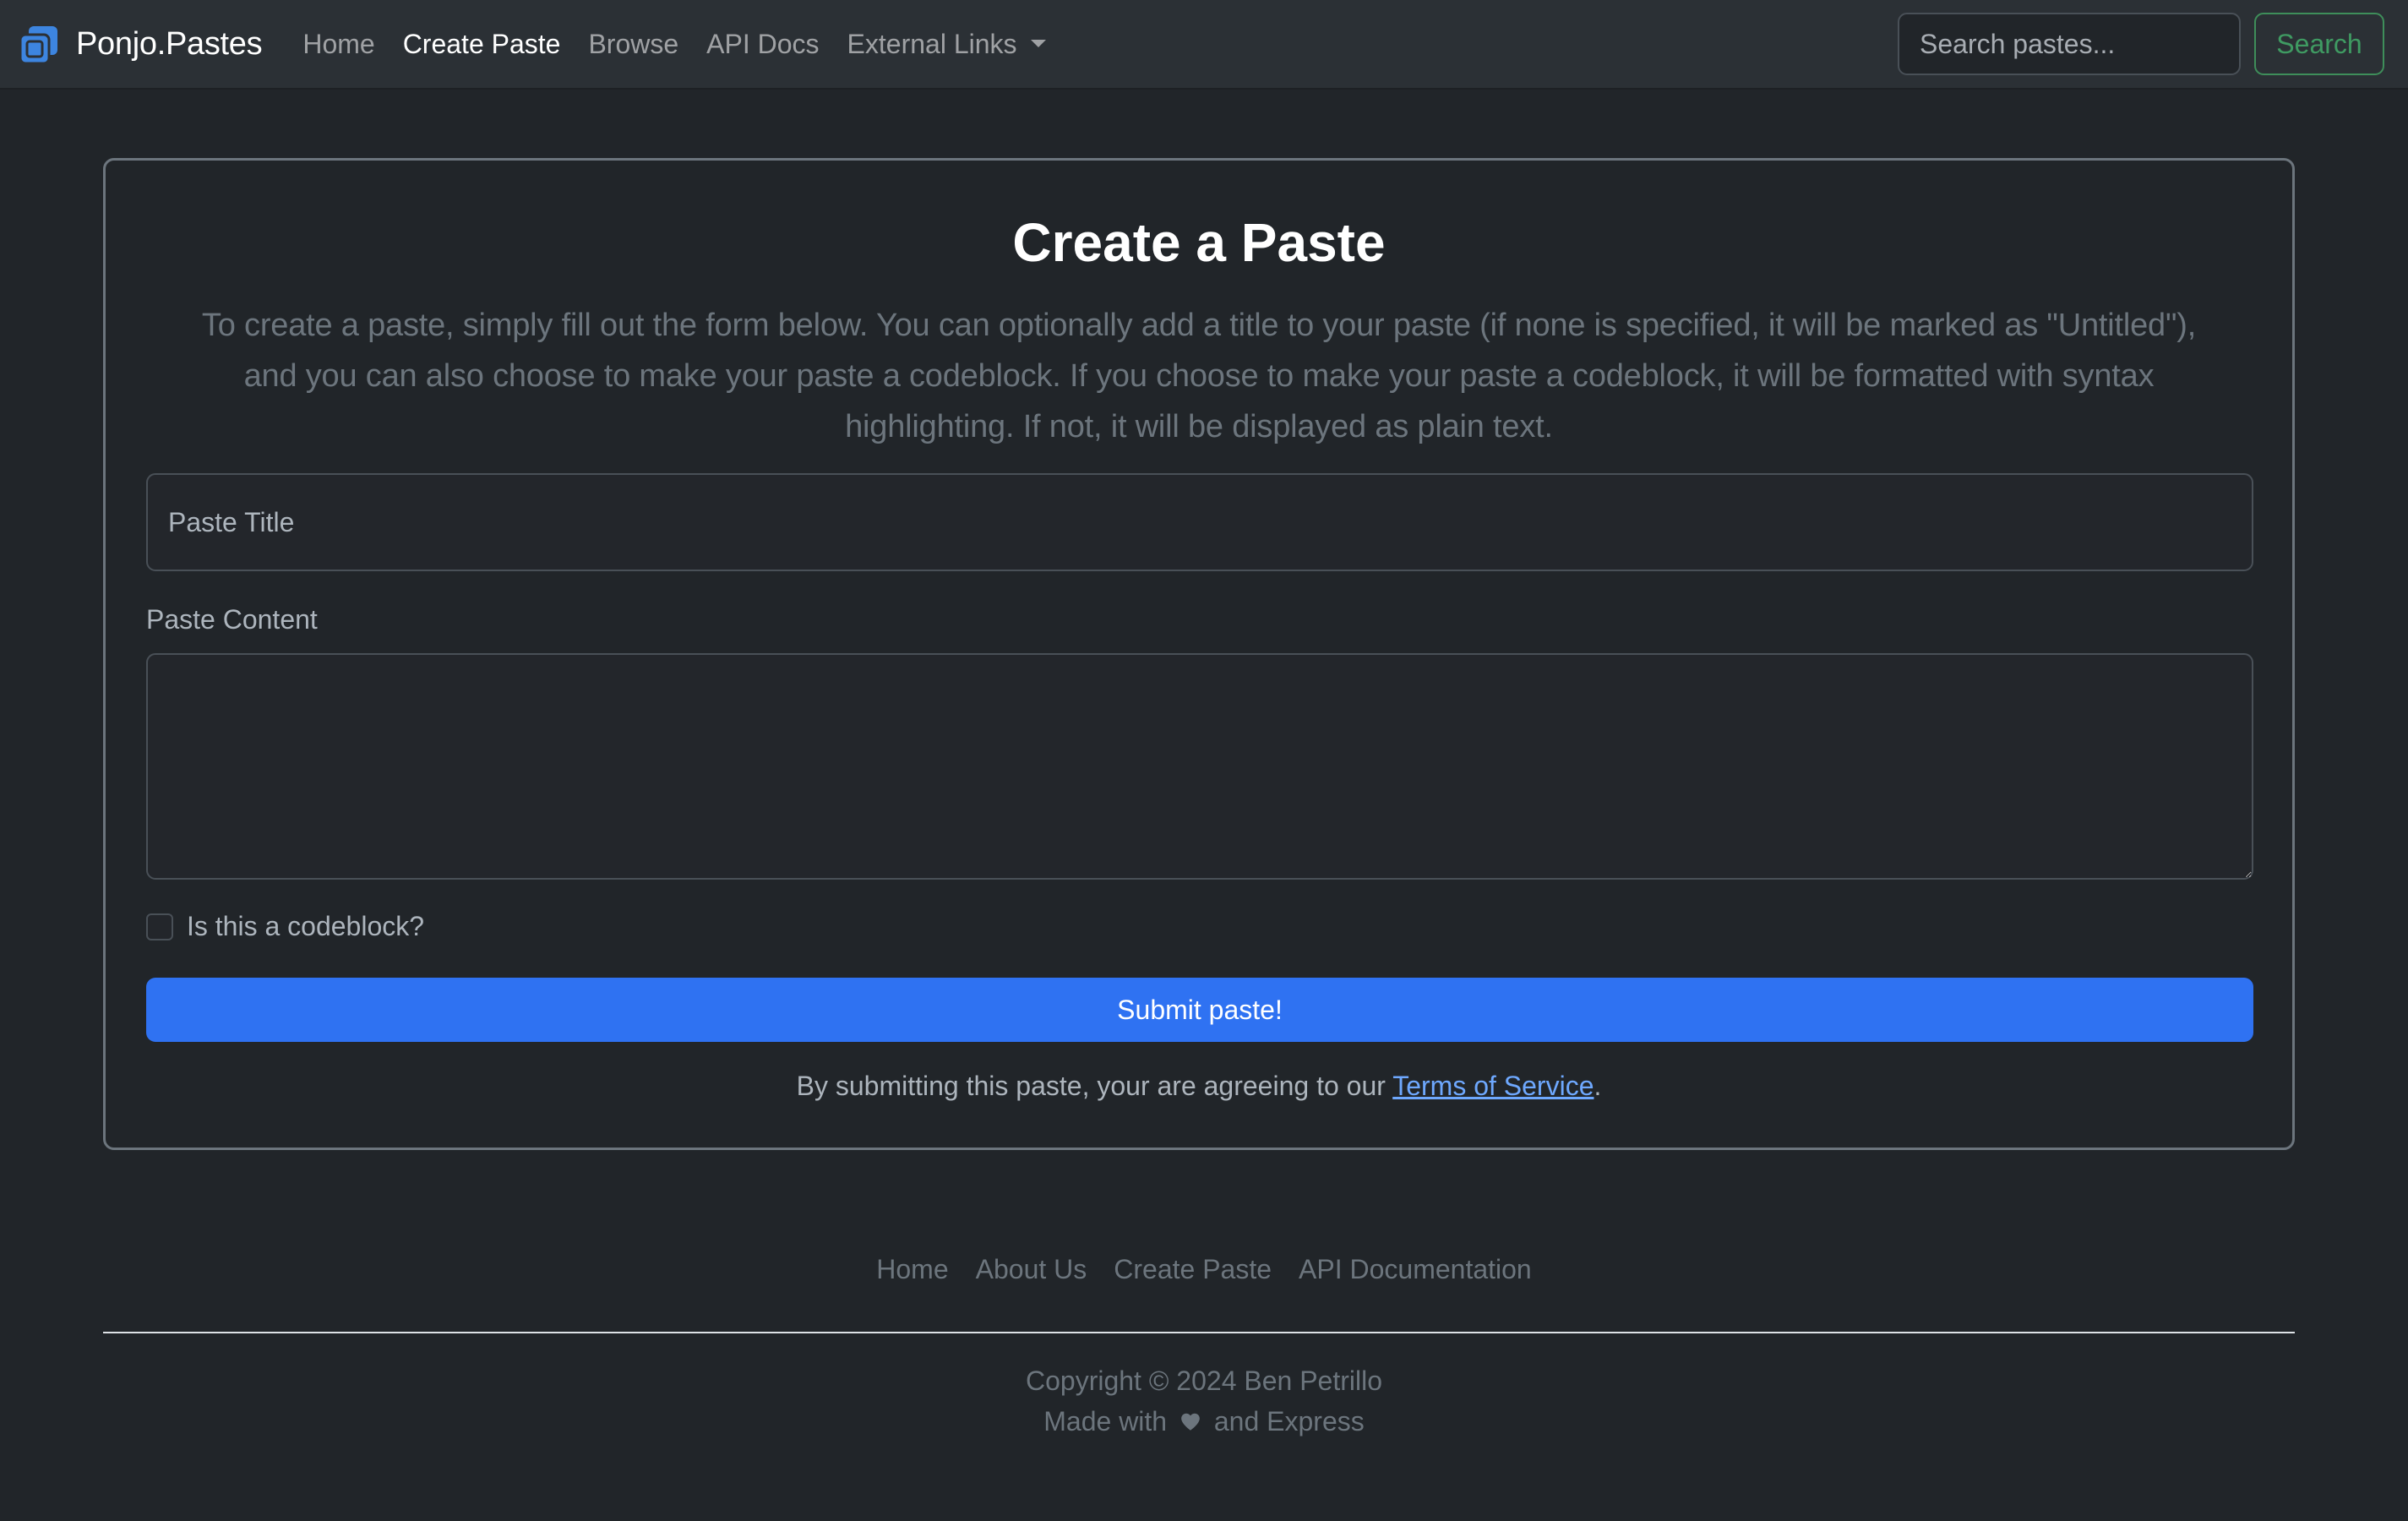 Image resolution: width=2408 pixels, height=1521 pixels. I want to click on footer-link-about-us: About Us, so click(1031, 1269).